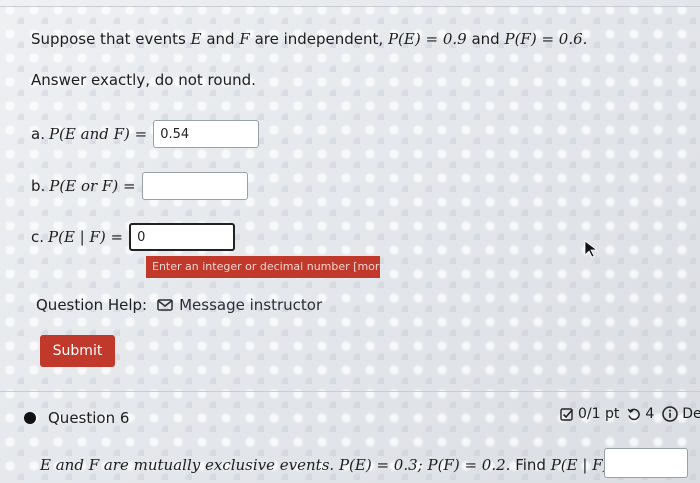 Image resolution: width=700 pixels, height=483 pixels. I want to click on part-c: c. P(E | F) =, so click(133, 237).